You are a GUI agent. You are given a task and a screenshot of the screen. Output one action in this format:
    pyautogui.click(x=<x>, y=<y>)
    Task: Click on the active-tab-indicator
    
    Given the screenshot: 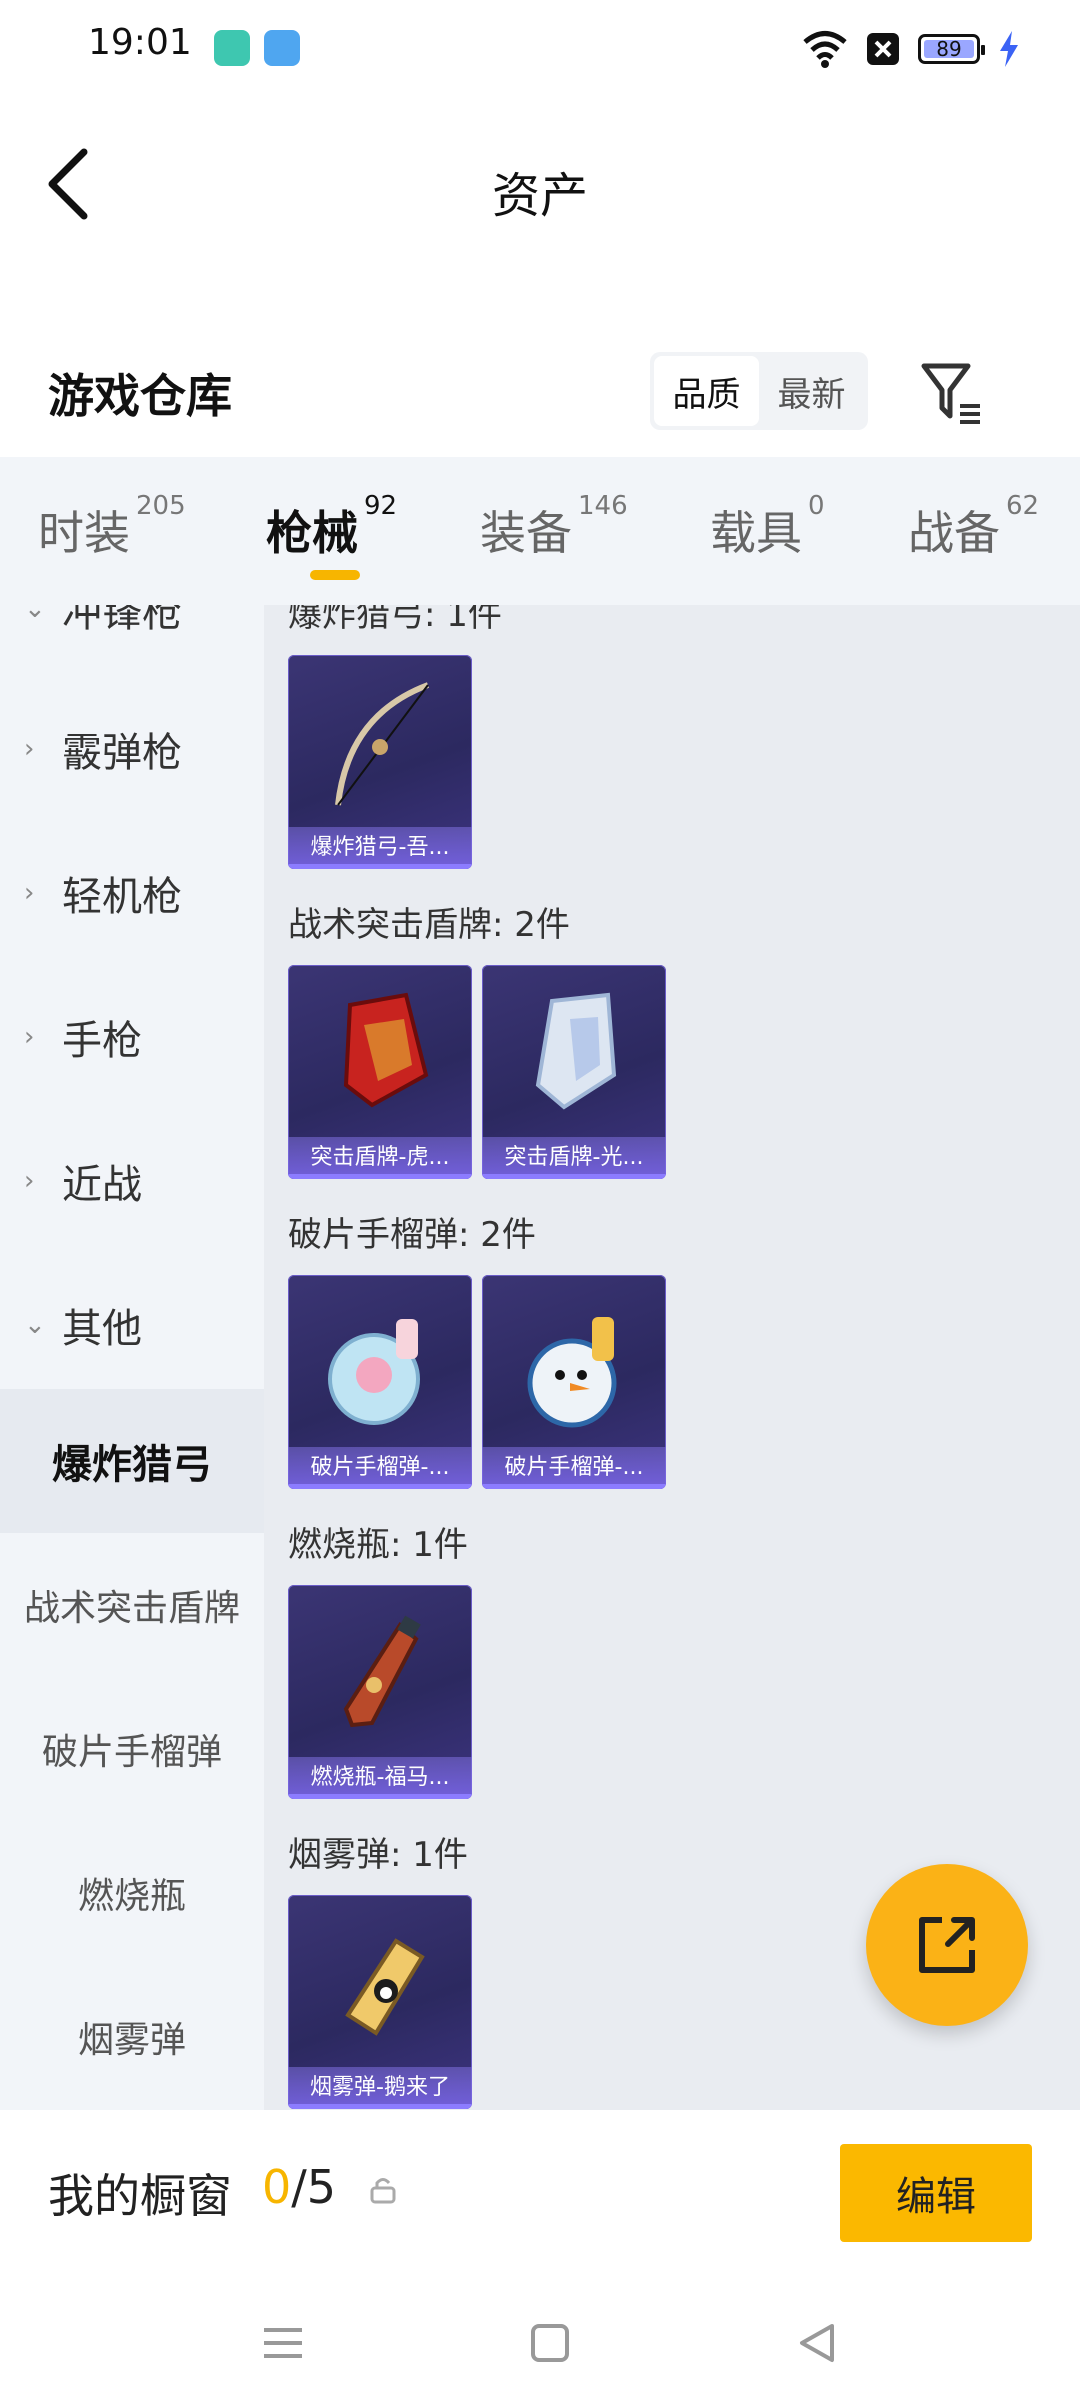 What is the action you would take?
    pyautogui.click(x=335, y=575)
    